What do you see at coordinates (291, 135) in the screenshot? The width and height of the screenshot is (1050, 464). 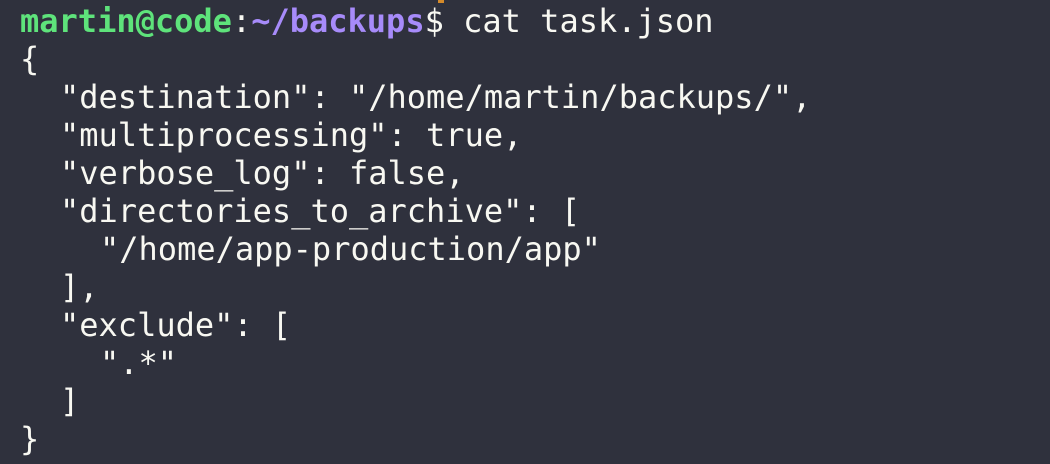 I see `json-multiprocessing-line: "multiprocessing": true,` at bounding box center [291, 135].